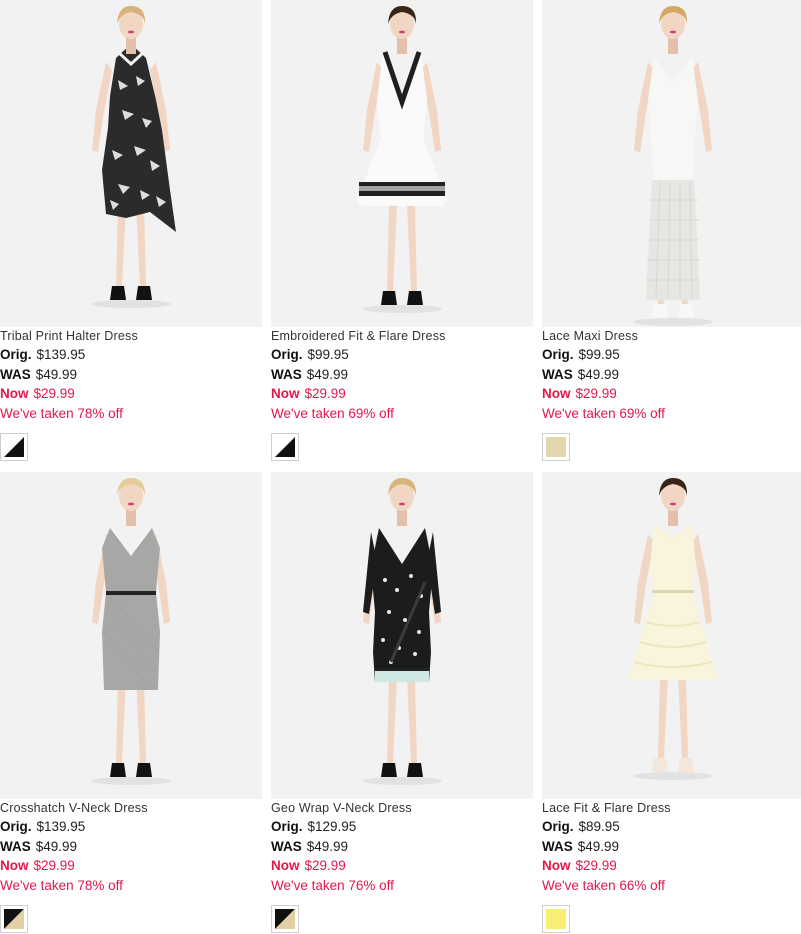  I want to click on original-price: Orig. $129.95, so click(402, 827).